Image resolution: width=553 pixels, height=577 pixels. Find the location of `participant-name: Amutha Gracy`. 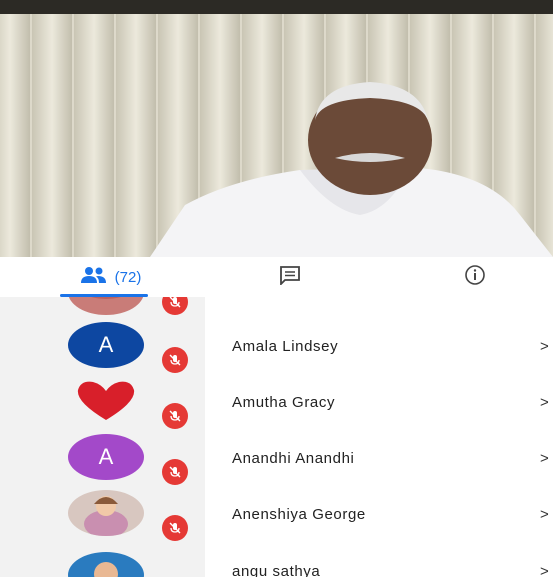

participant-name: Amutha Gracy is located at coordinates (284, 402).